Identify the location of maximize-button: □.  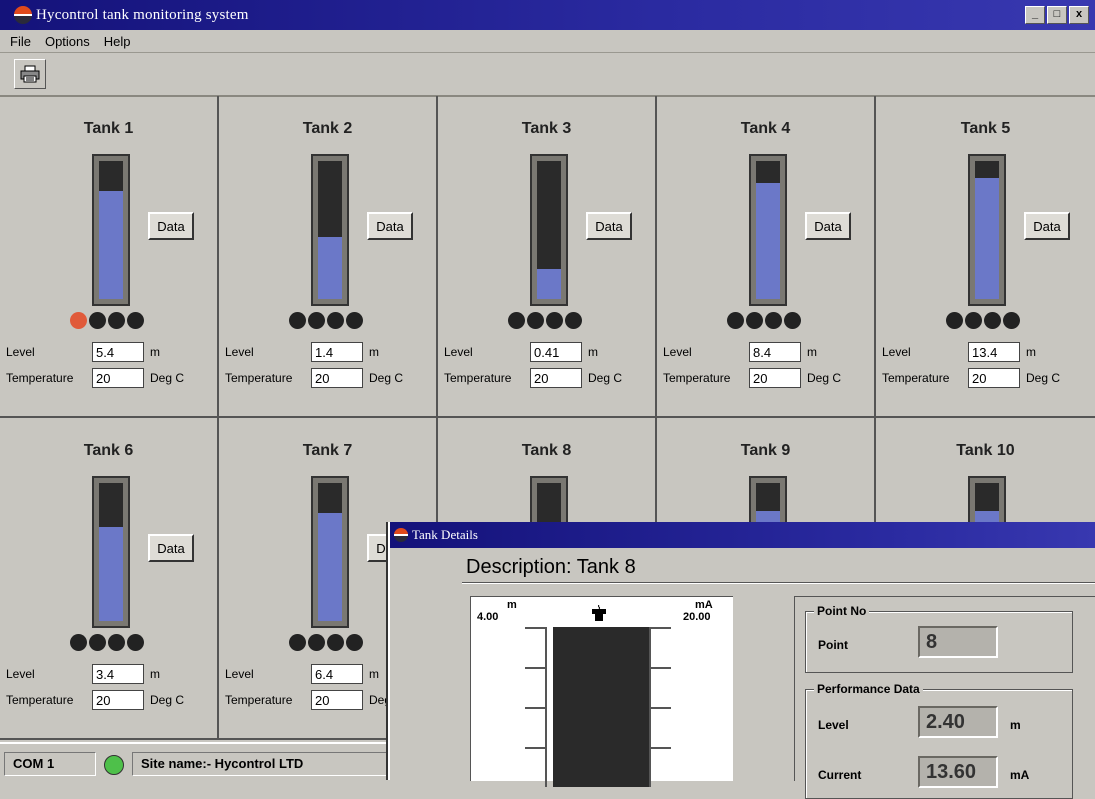
(1057, 15).